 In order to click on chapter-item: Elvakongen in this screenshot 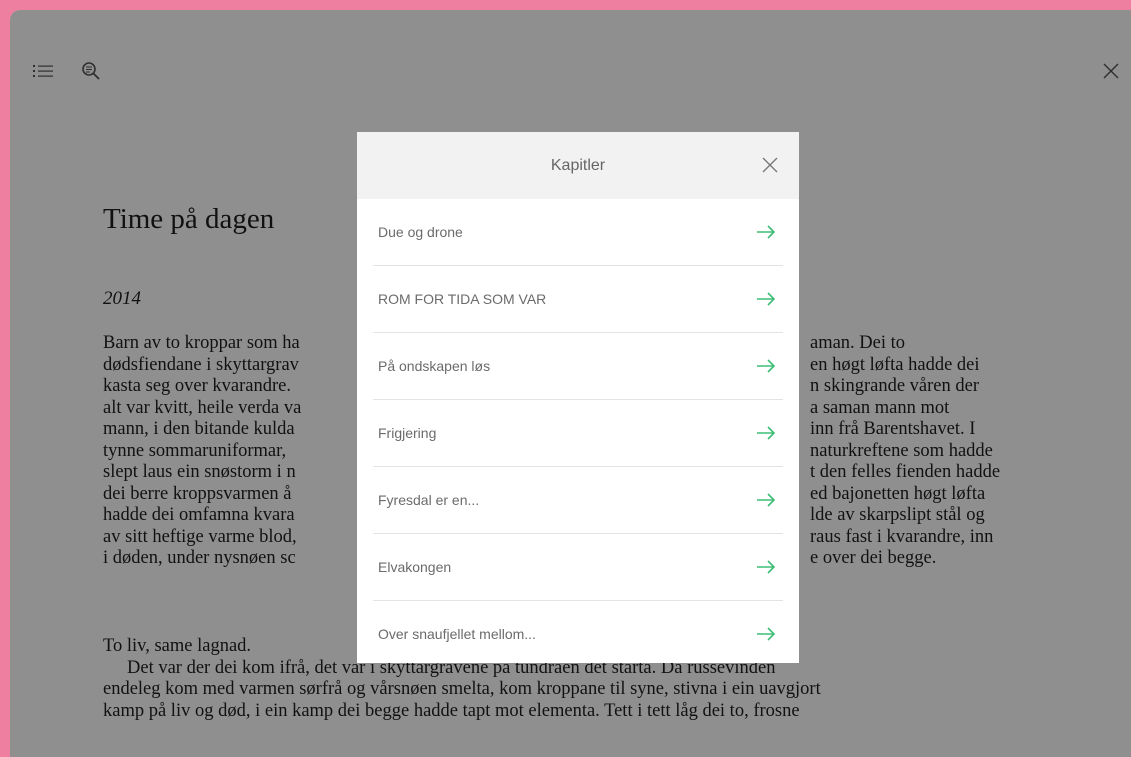, I will do `click(578, 567)`.